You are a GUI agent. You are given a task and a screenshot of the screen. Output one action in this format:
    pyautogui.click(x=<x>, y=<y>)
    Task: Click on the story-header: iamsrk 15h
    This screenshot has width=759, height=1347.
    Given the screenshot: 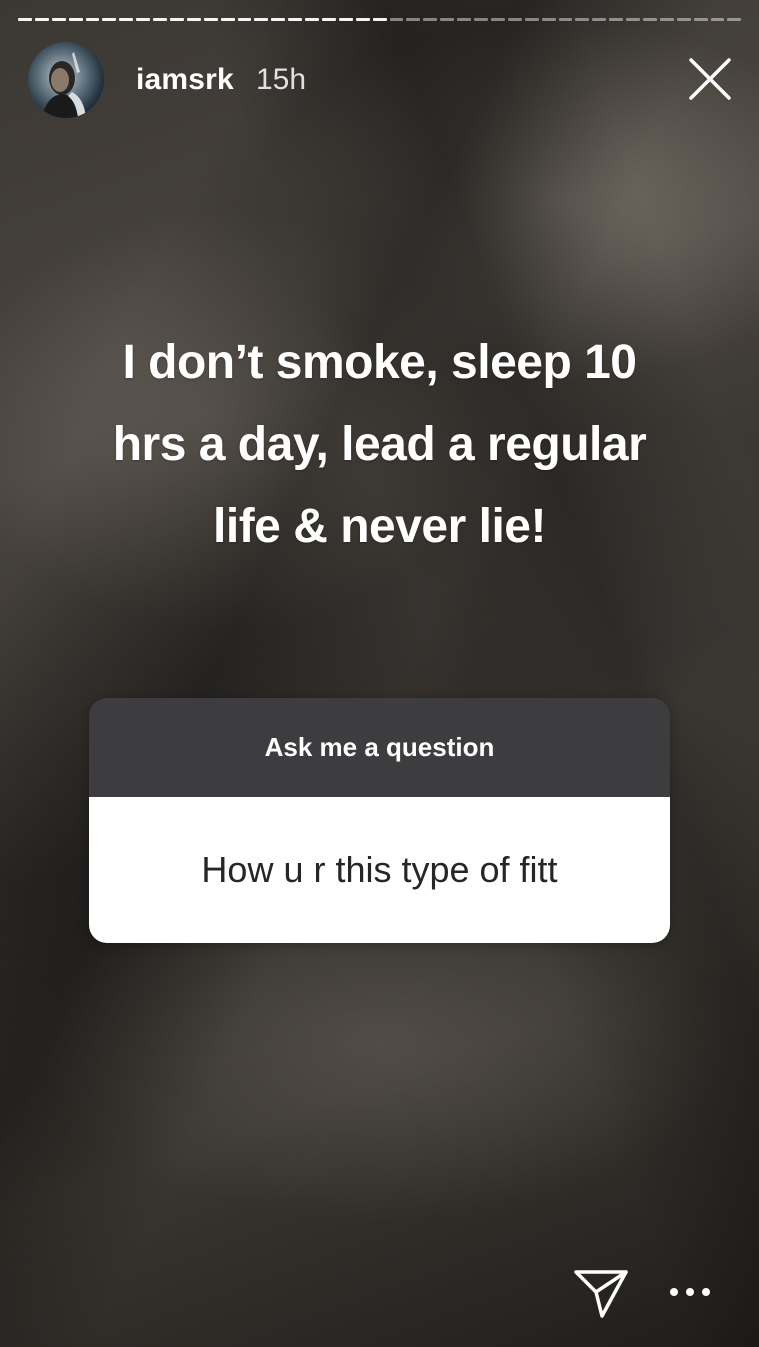 What is the action you would take?
    pyautogui.click(x=167, y=80)
    